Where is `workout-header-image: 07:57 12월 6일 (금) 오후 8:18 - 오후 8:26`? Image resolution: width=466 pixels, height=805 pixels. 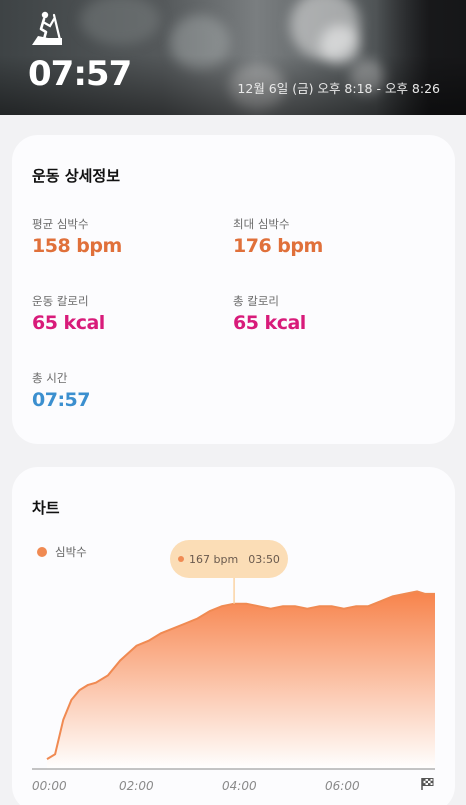 workout-header-image: 07:57 12월 6일 (금) 오후 8:18 - 오후 8:26 is located at coordinates (233, 57).